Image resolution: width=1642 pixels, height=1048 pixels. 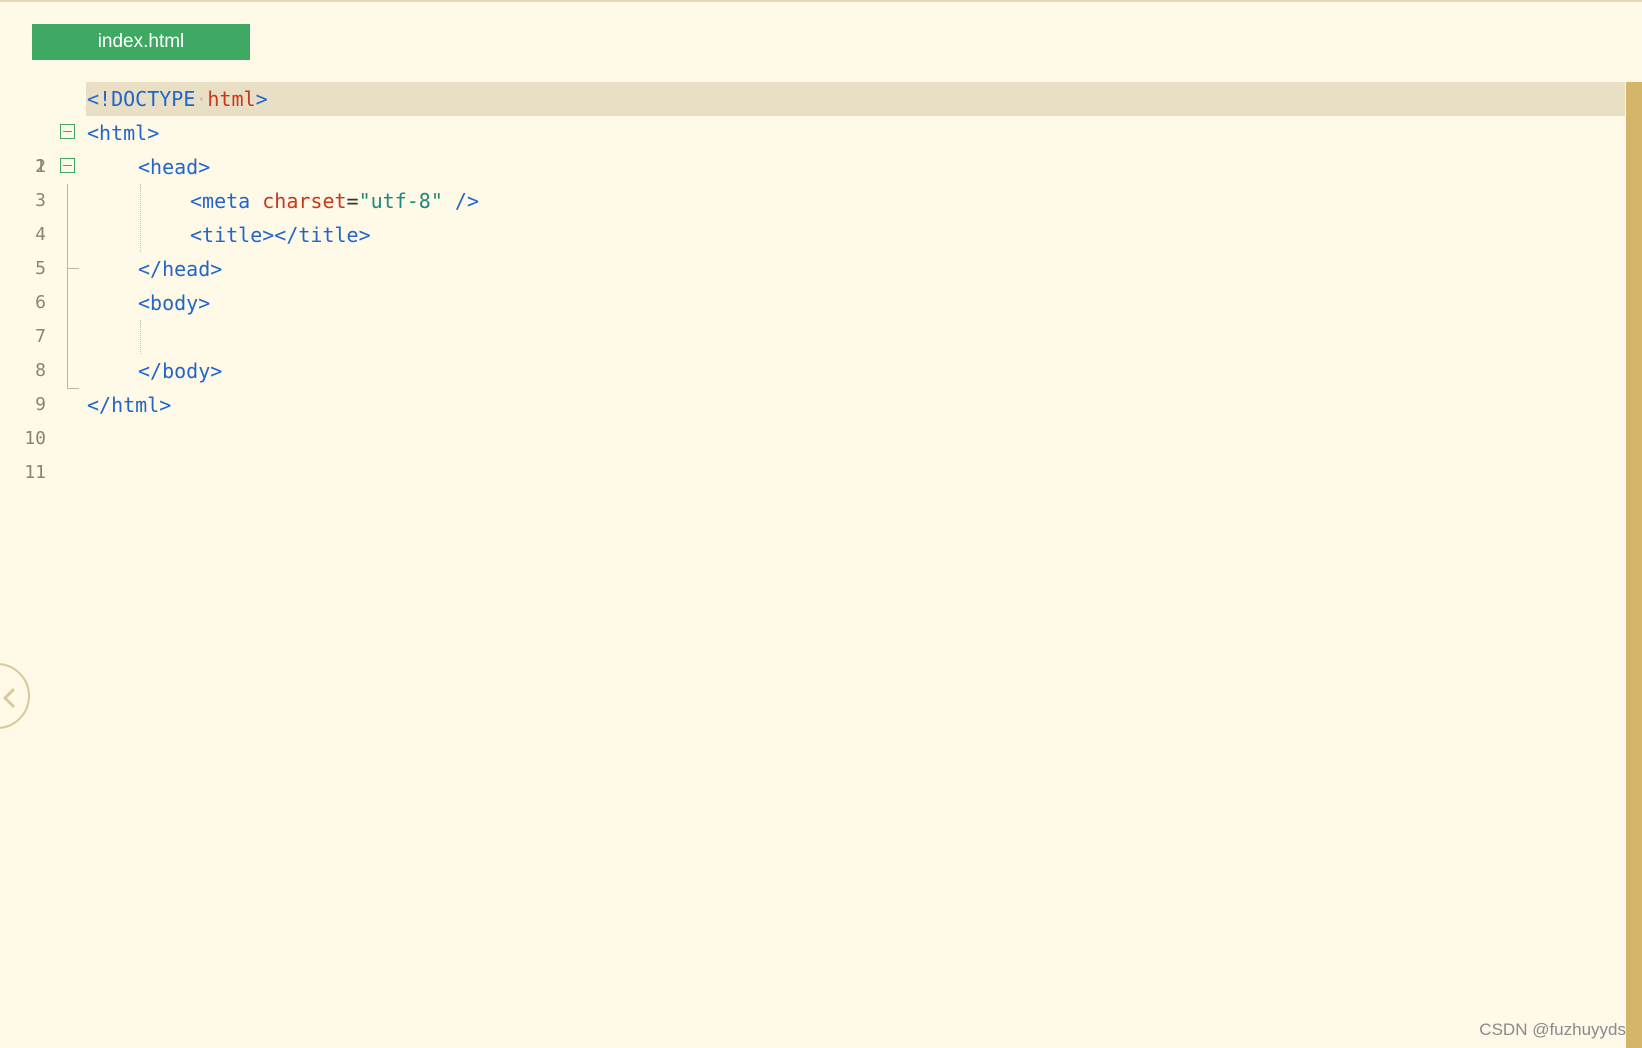 I want to click on head-open-tag: <head>, so click(x=174, y=167).